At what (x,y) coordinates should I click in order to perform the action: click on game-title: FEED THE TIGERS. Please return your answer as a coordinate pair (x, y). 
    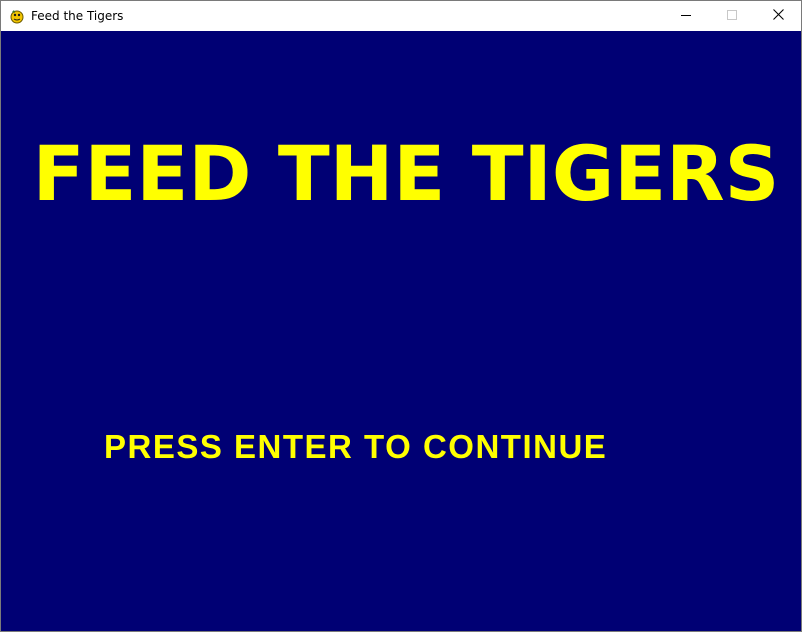
    Looking at the image, I should click on (406, 173).